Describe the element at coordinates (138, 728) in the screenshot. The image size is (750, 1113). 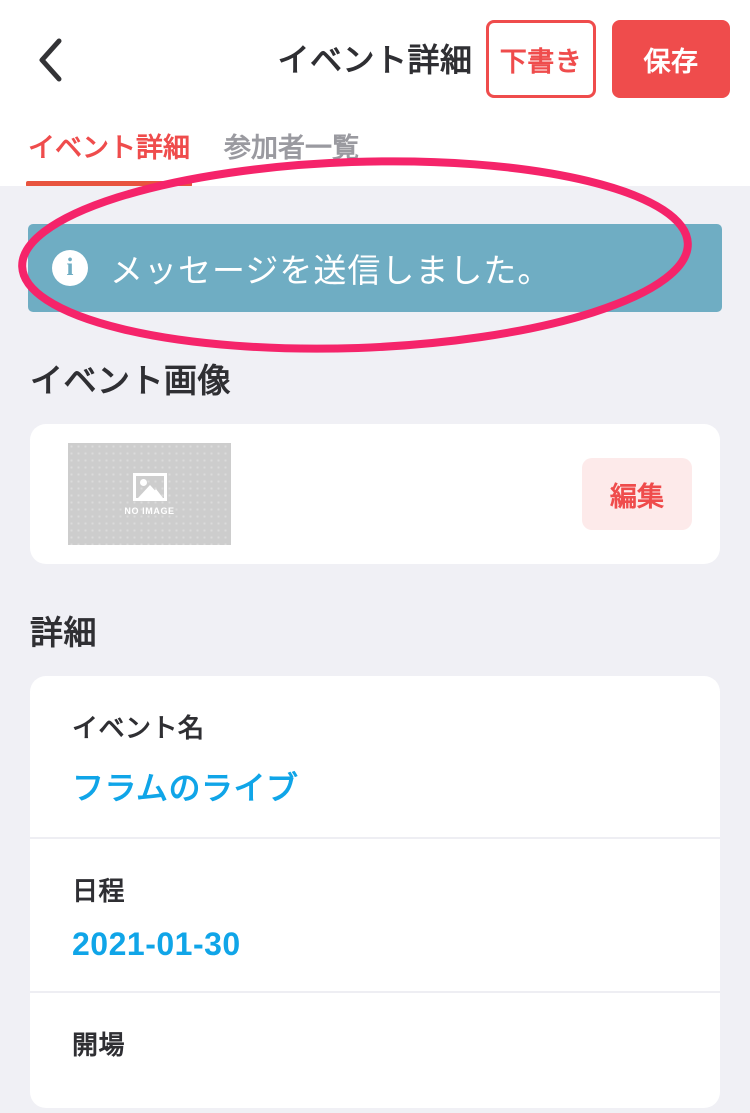
I see `detail-label: イベント名` at that location.